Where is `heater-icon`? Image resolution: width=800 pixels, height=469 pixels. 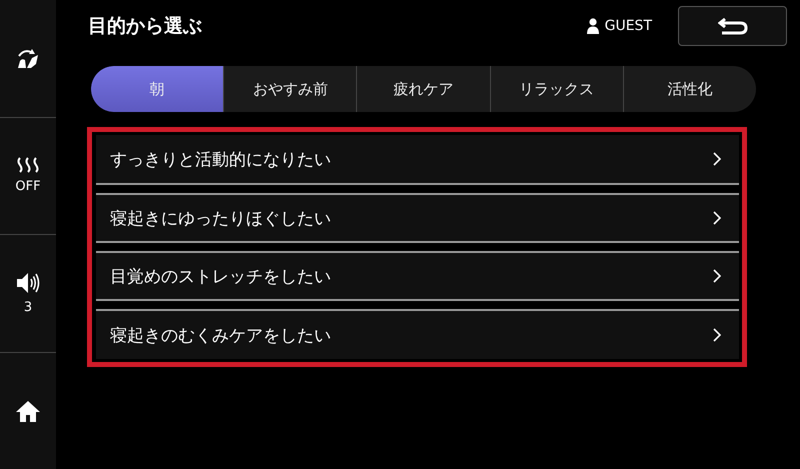 heater-icon is located at coordinates (28, 165).